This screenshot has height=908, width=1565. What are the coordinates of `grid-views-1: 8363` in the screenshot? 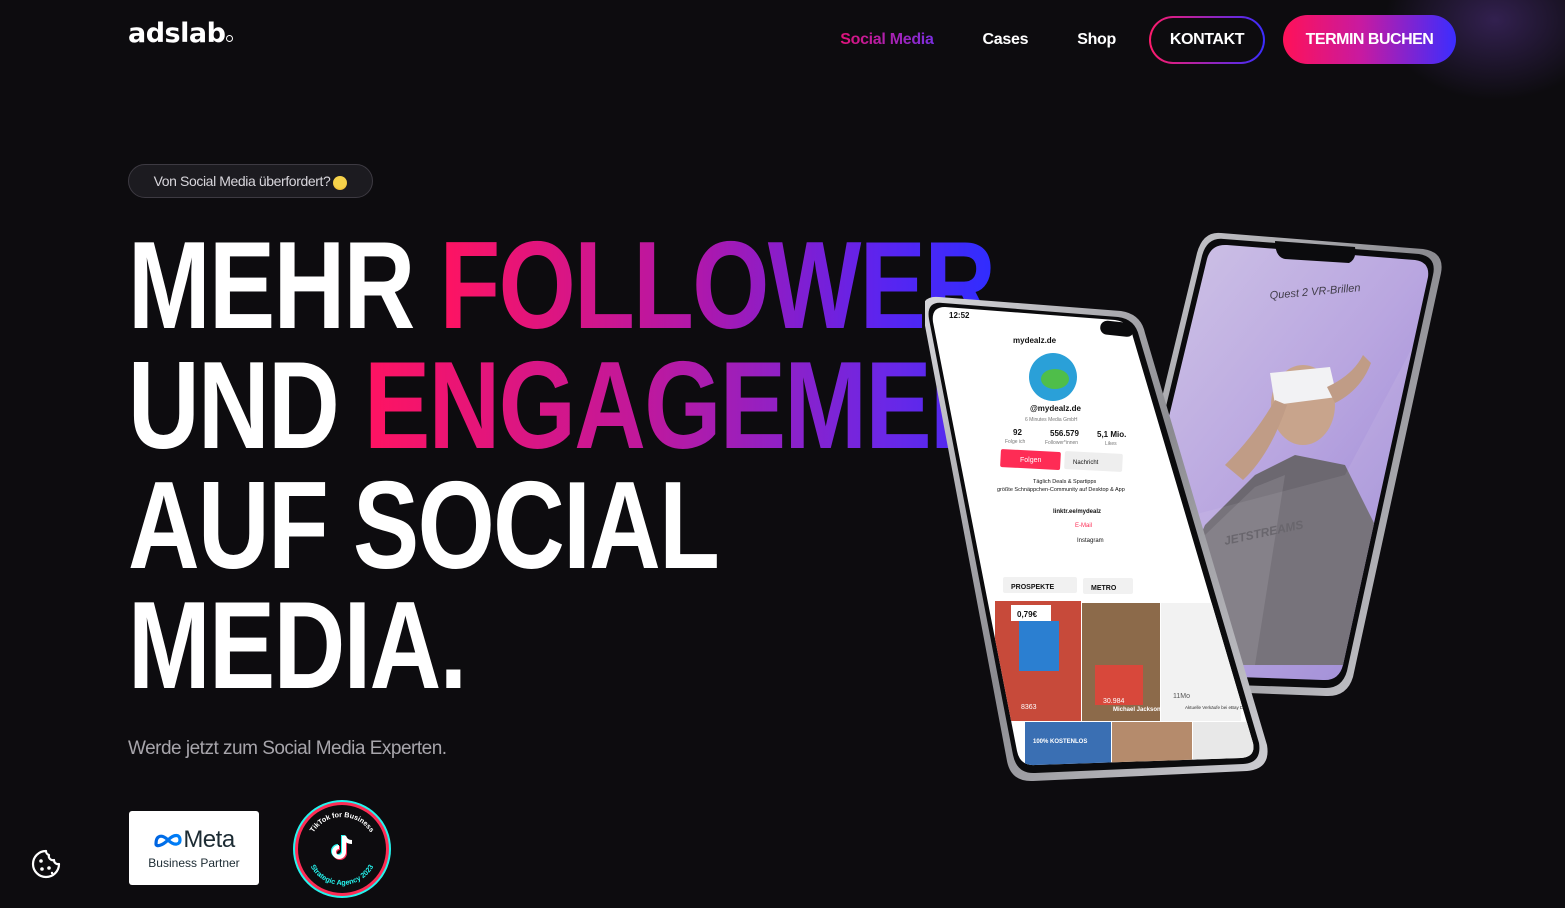 It's located at (1029, 707).